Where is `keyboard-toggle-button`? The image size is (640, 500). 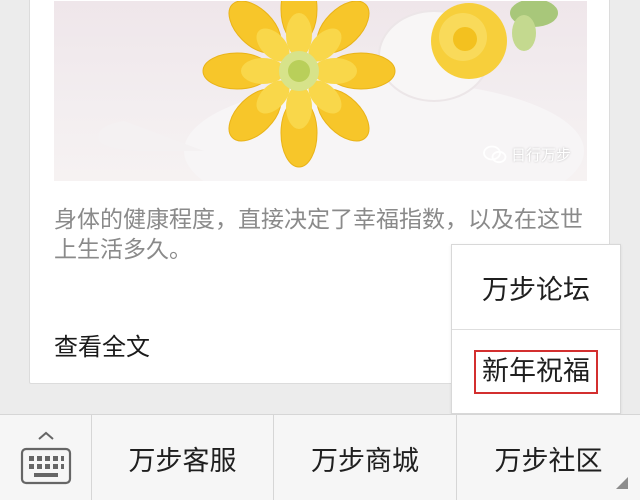 keyboard-toggle-button is located at coordinates (46, 457).